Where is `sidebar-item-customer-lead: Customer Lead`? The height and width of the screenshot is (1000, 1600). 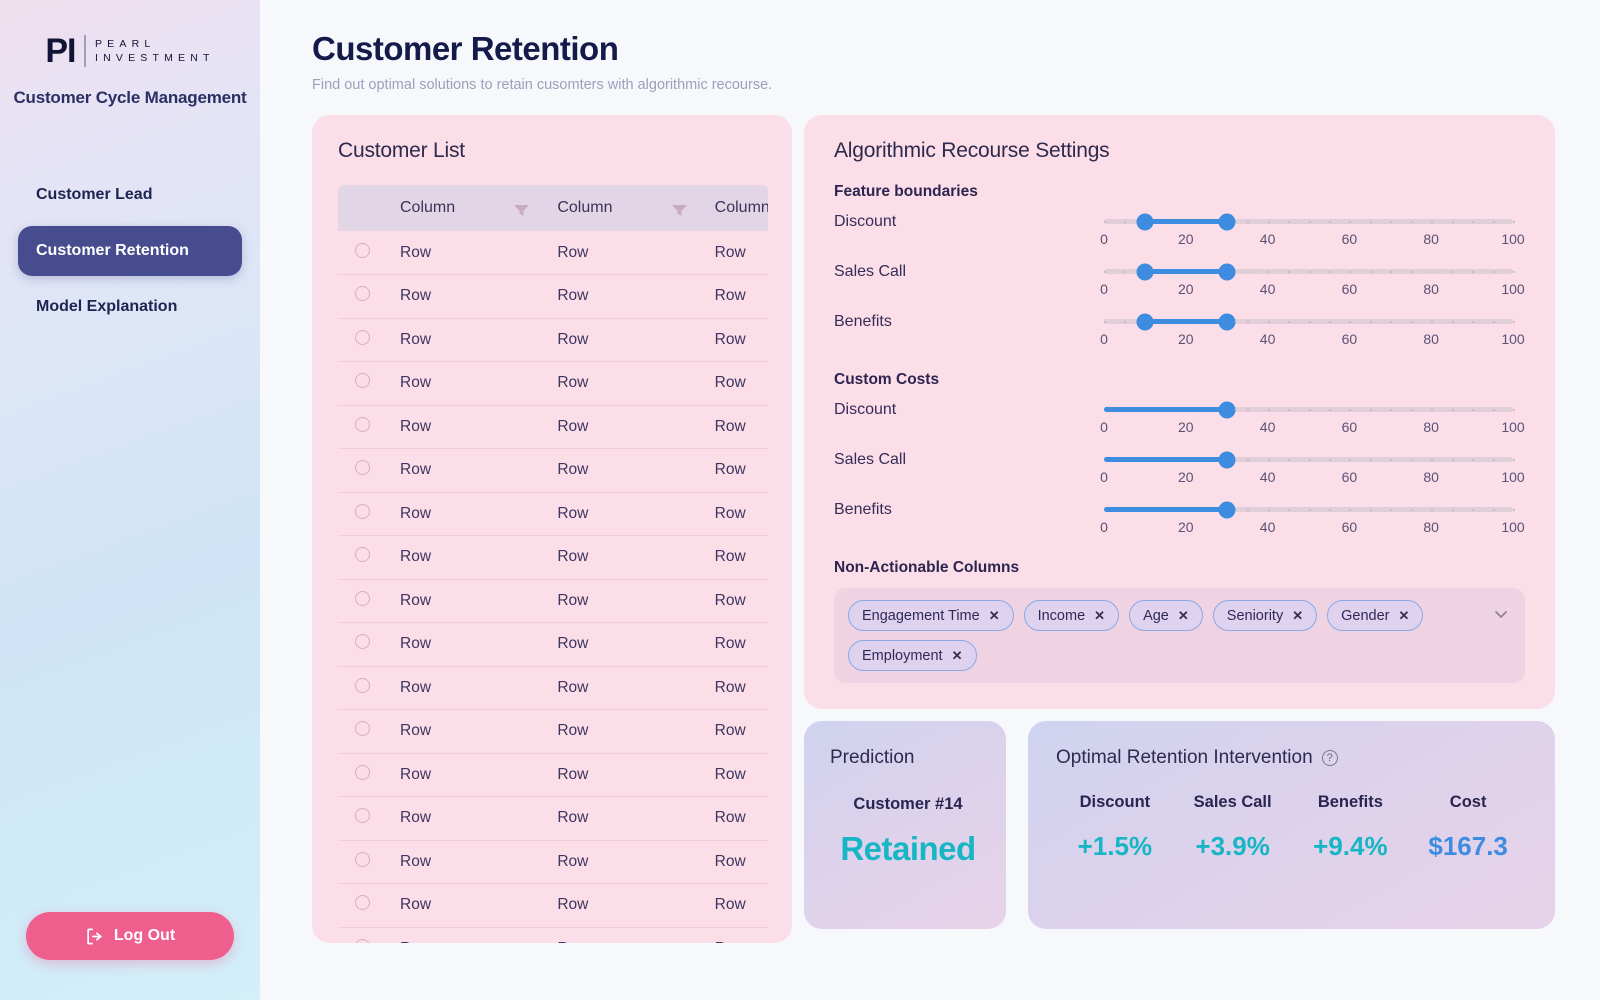
sidebar-item-customer-lead: Customer Lead is located at coordinates (130, 195).